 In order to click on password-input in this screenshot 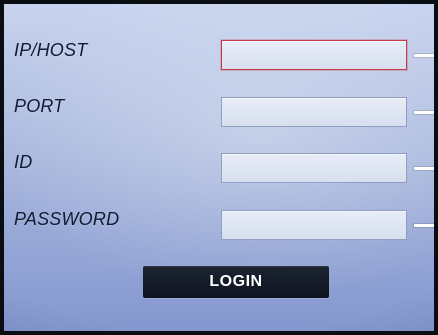, I will do `click(314, 225)`.